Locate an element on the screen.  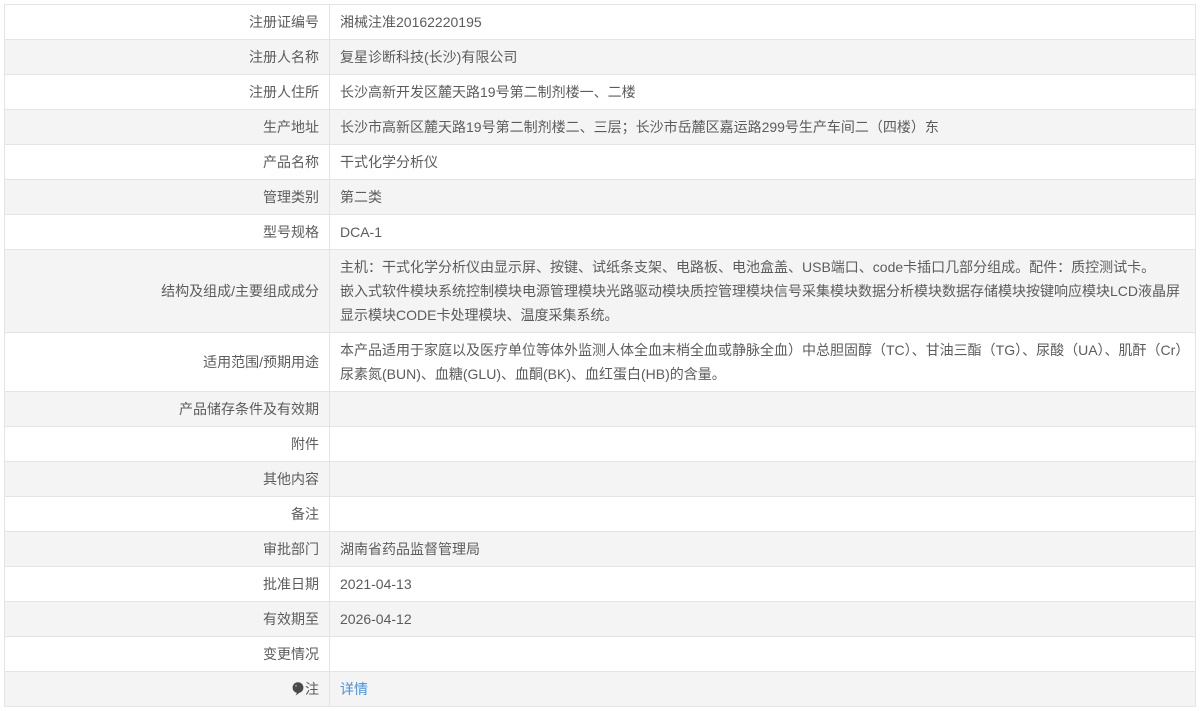
table-row-storage-conditions: 产品储存条件及有效期 is located at coordinates (600, 409).